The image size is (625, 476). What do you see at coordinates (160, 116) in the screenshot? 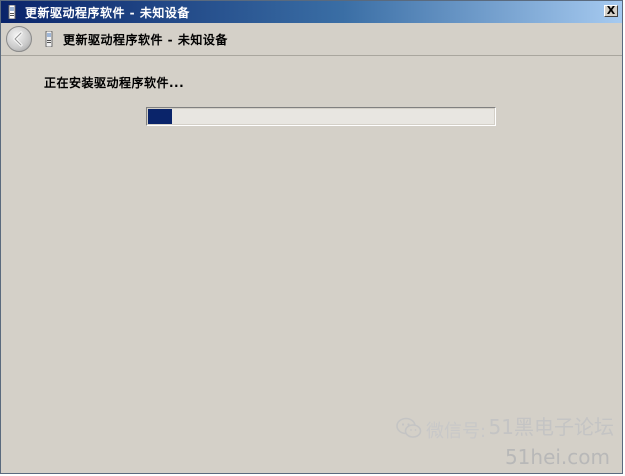
I see `progress-fill` at bounding box center [160, 116].